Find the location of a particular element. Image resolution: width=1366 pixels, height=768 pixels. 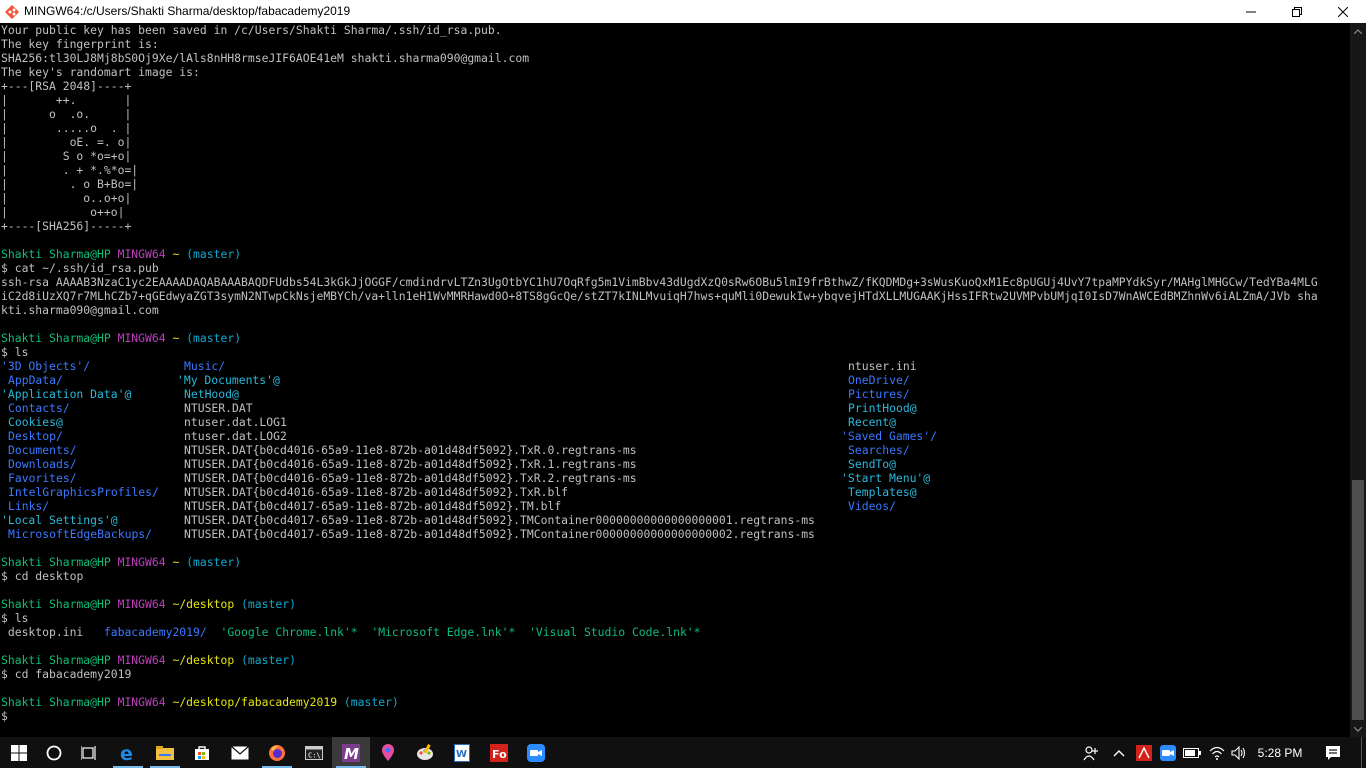

scroll-up-button is located at coordinates (1358, 31).